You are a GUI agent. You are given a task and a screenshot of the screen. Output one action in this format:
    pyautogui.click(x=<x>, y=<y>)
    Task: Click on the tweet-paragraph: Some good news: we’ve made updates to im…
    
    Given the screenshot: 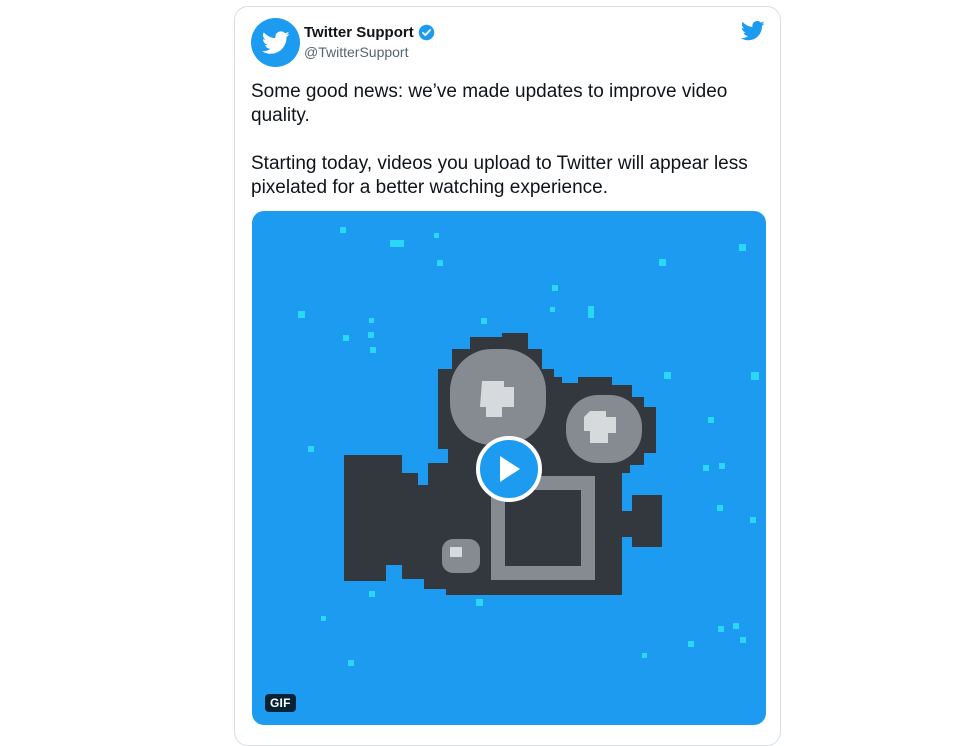 What is the action you would take?
    pyautogui.click(x=489, y=103)
    